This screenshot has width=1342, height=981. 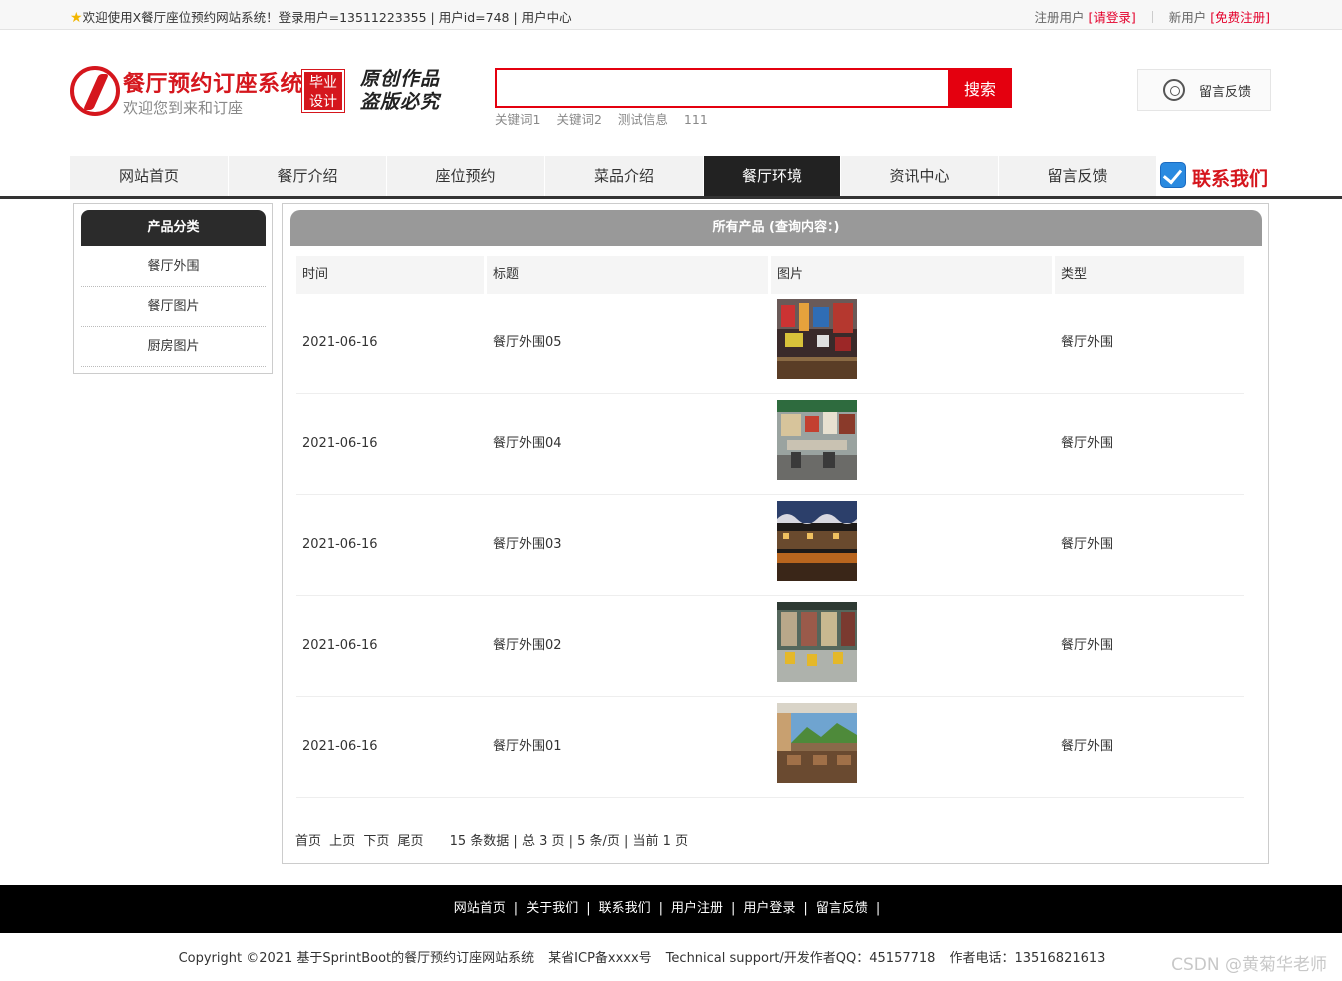 I want to click on panel-title: 所有产品 (查询内容：), so click(x=776, y=228).